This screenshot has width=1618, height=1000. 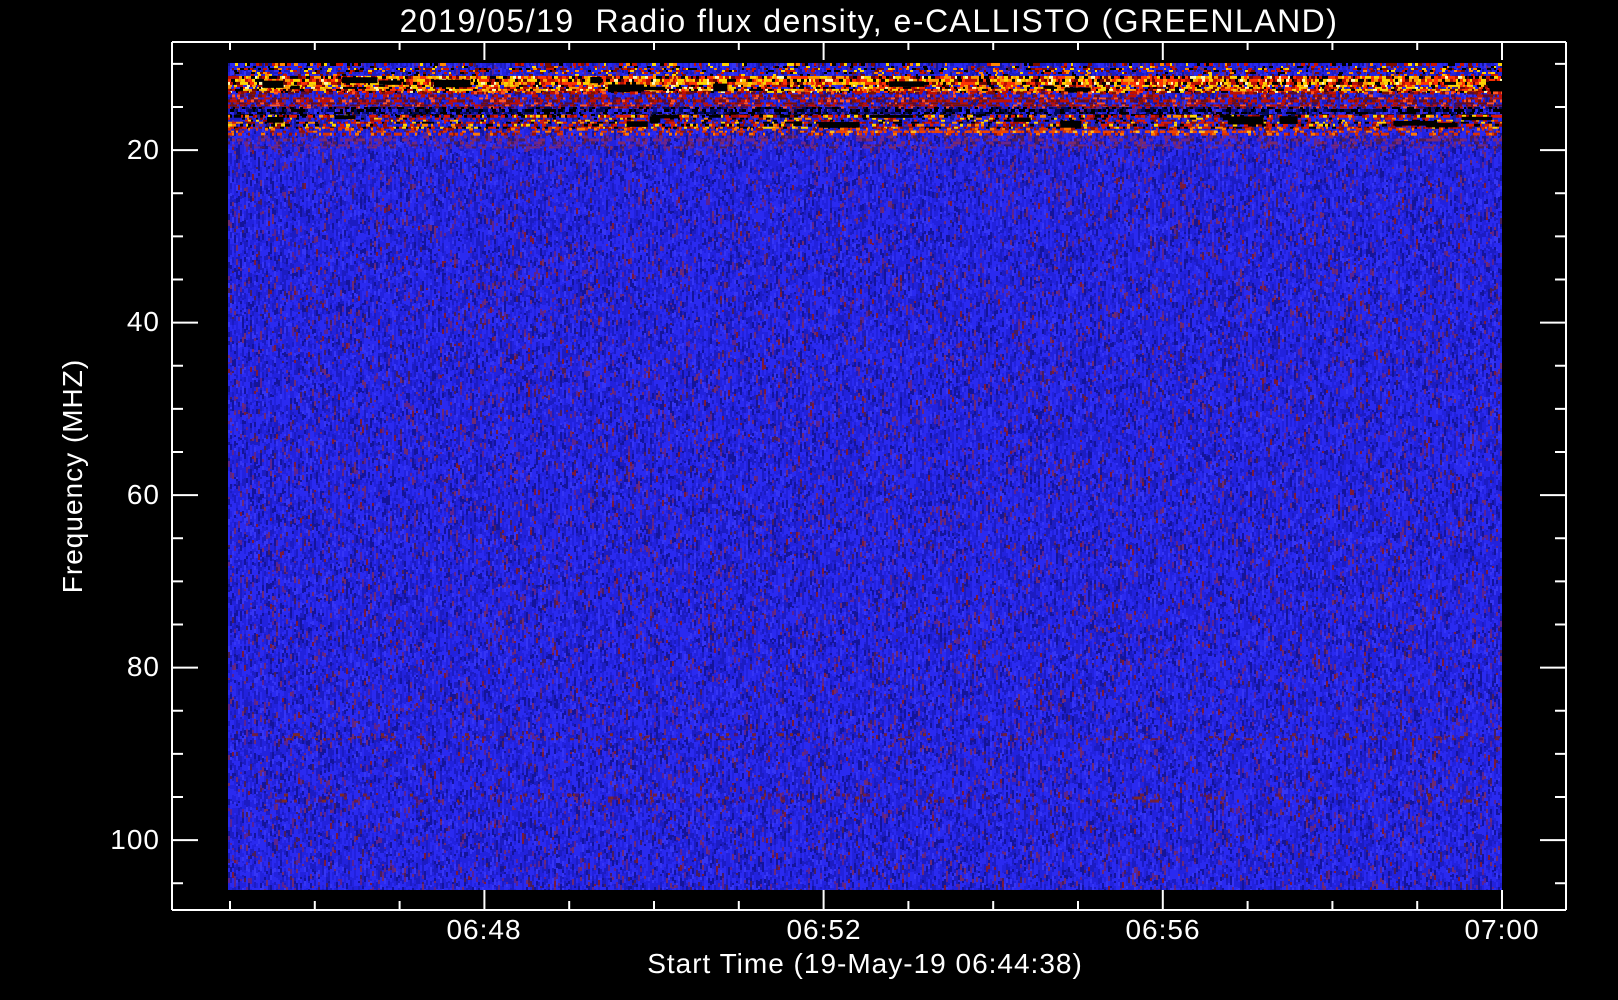 I want to click on y-tick-label-100: 100, so click(x=135, y=839).